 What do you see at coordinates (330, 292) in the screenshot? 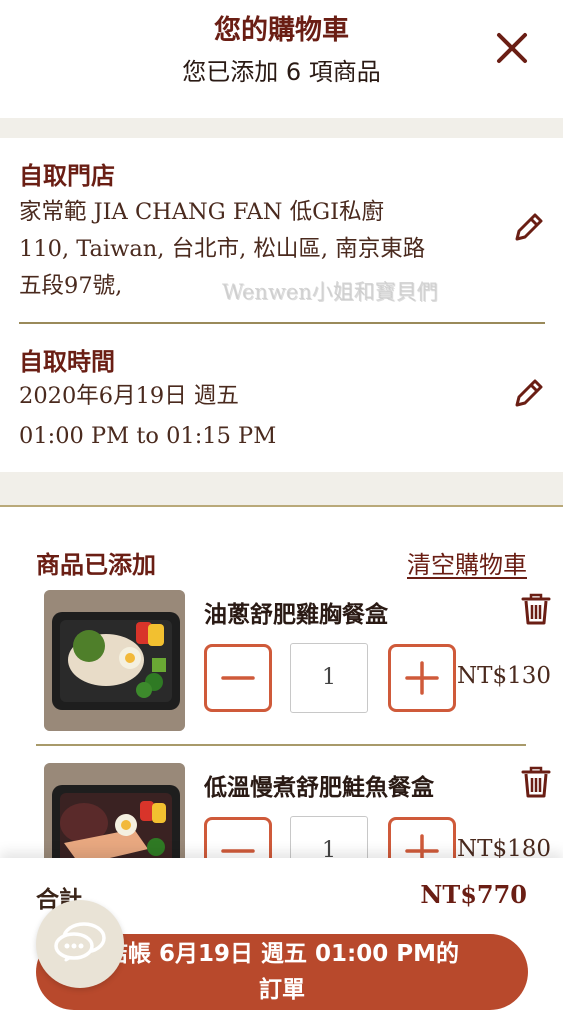
I see `watermark: Wenwen小姐和寶貝們` at bounding box center [330, 292].